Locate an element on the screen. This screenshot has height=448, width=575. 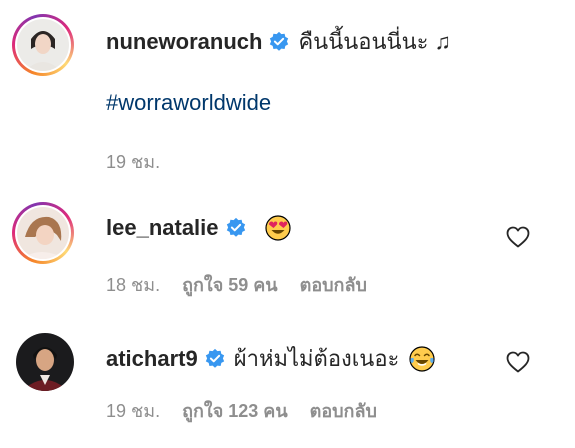
username: atichart9 is located at coordinates (152, 359).